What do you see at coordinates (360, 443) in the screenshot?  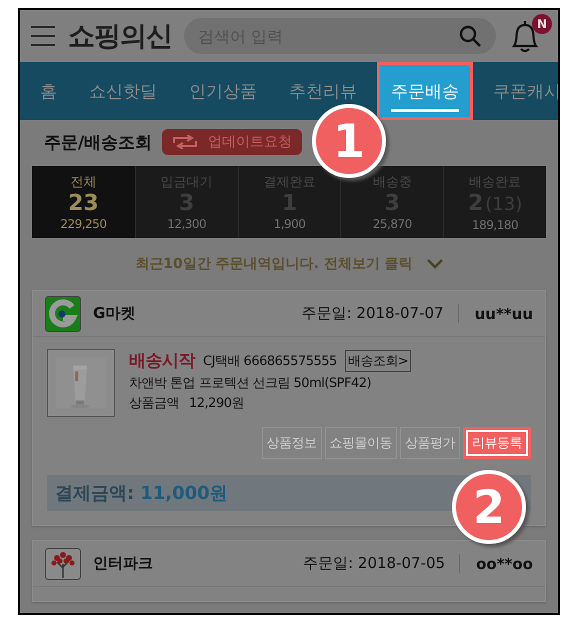 I see `action-button: 쇼핑몰이동` at bounding box center [360, 443].